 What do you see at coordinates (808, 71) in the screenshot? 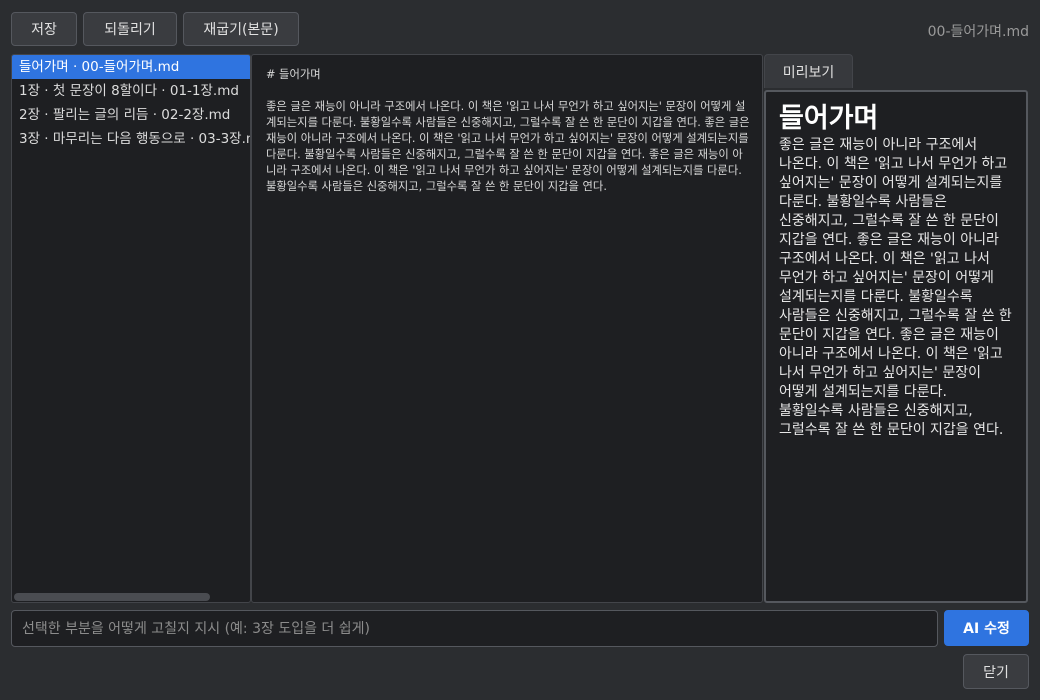
I see `tab-preview: 미리보기` at bounding box center [808, 71].